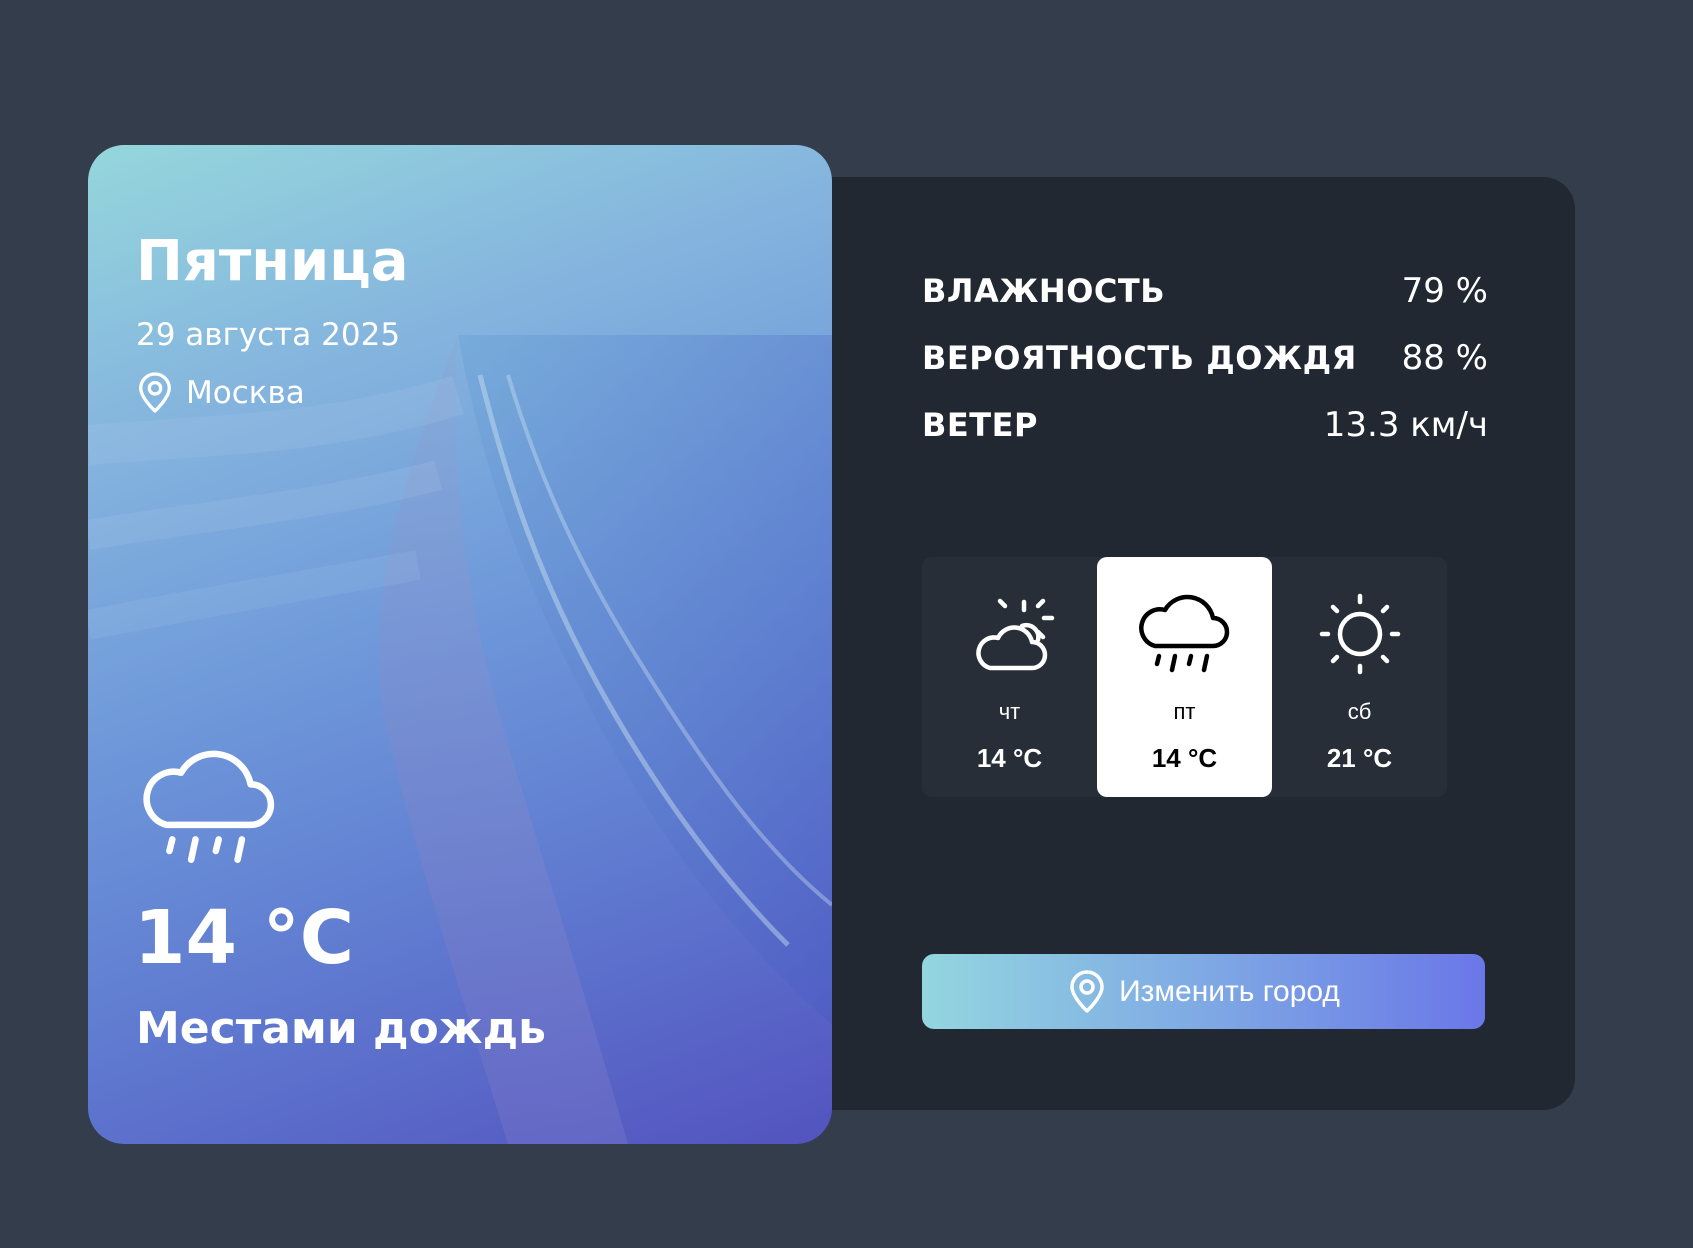  What do you see at coordinates (1359, 758) in the screenshot?
I see `forecast-day-temp: 21 °C` at bounding box center [1359, 758].